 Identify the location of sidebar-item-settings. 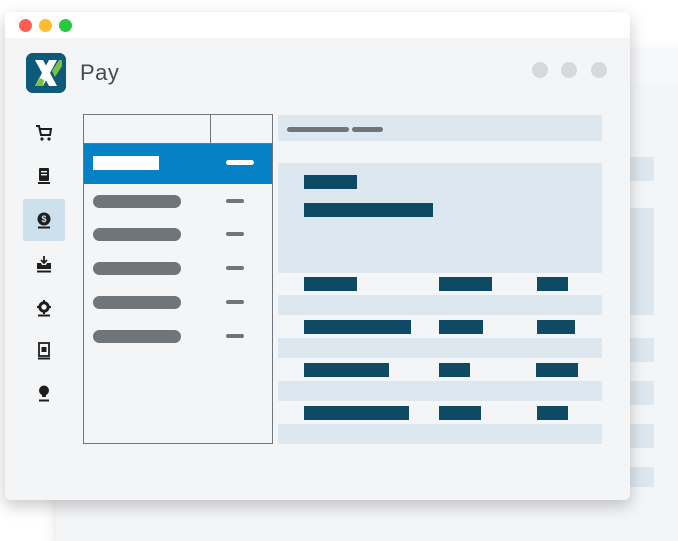
(44, 308).